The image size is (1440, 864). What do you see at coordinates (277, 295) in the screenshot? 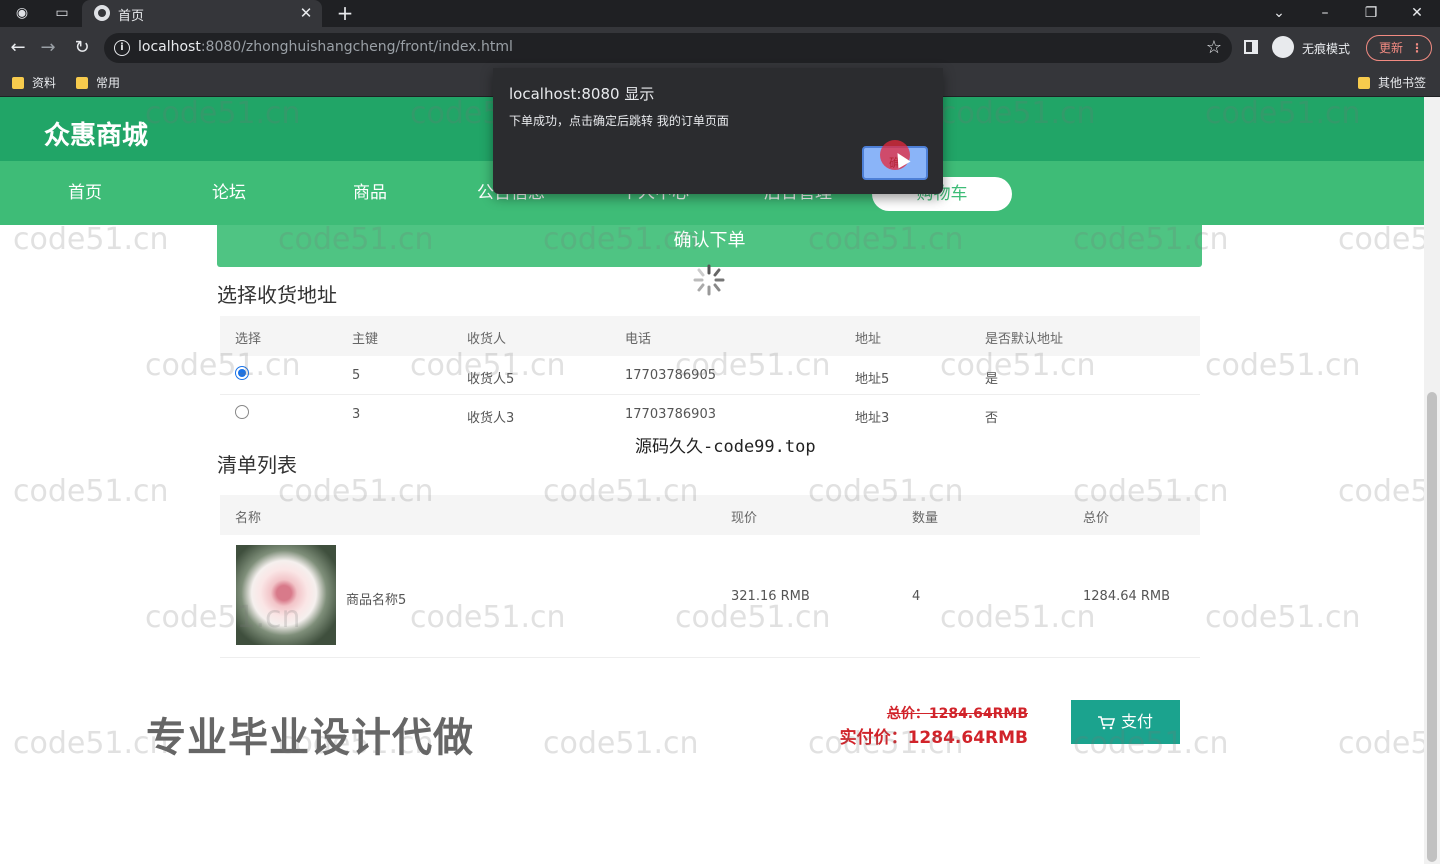
I see `address-section-title: 选择收货地址` at bounding box center [277, 295].